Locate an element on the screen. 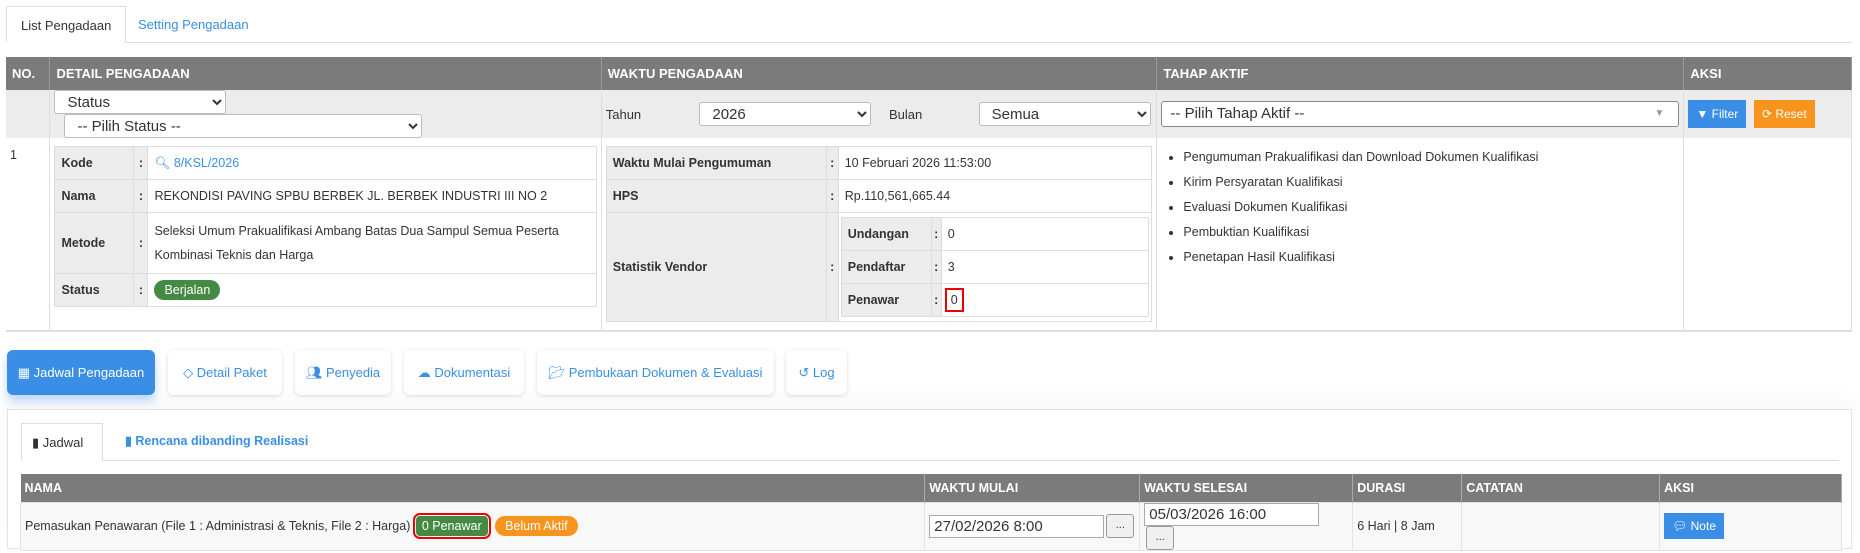 The image size is (1860, 553). tahap-item: Pembuktian Kualifikasi is located at coordinates (1431, 233).